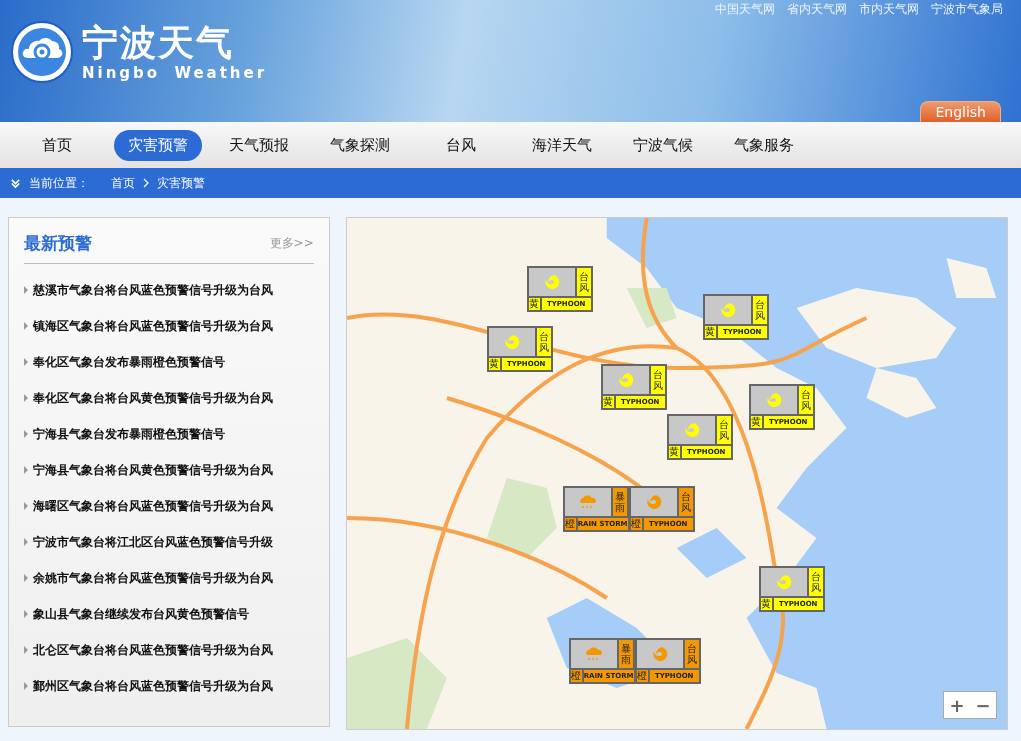  I want to click on nav-tab: 海洋天气, so click(561, 145).